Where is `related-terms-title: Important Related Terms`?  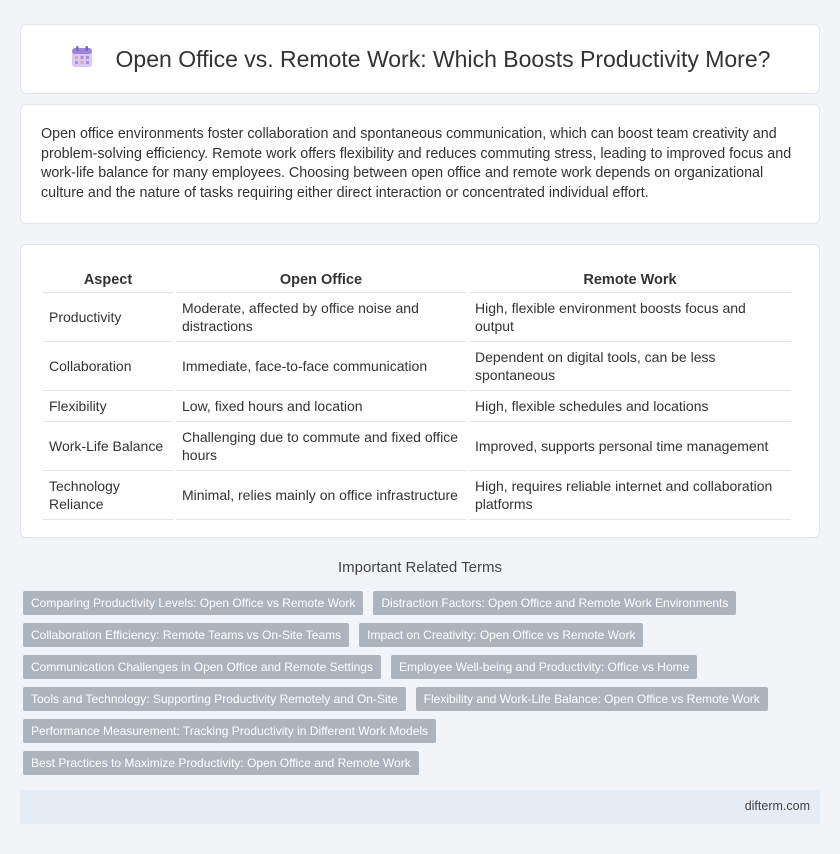 related-terms-title: Important Related Terms is located at coordinates (420, 567).